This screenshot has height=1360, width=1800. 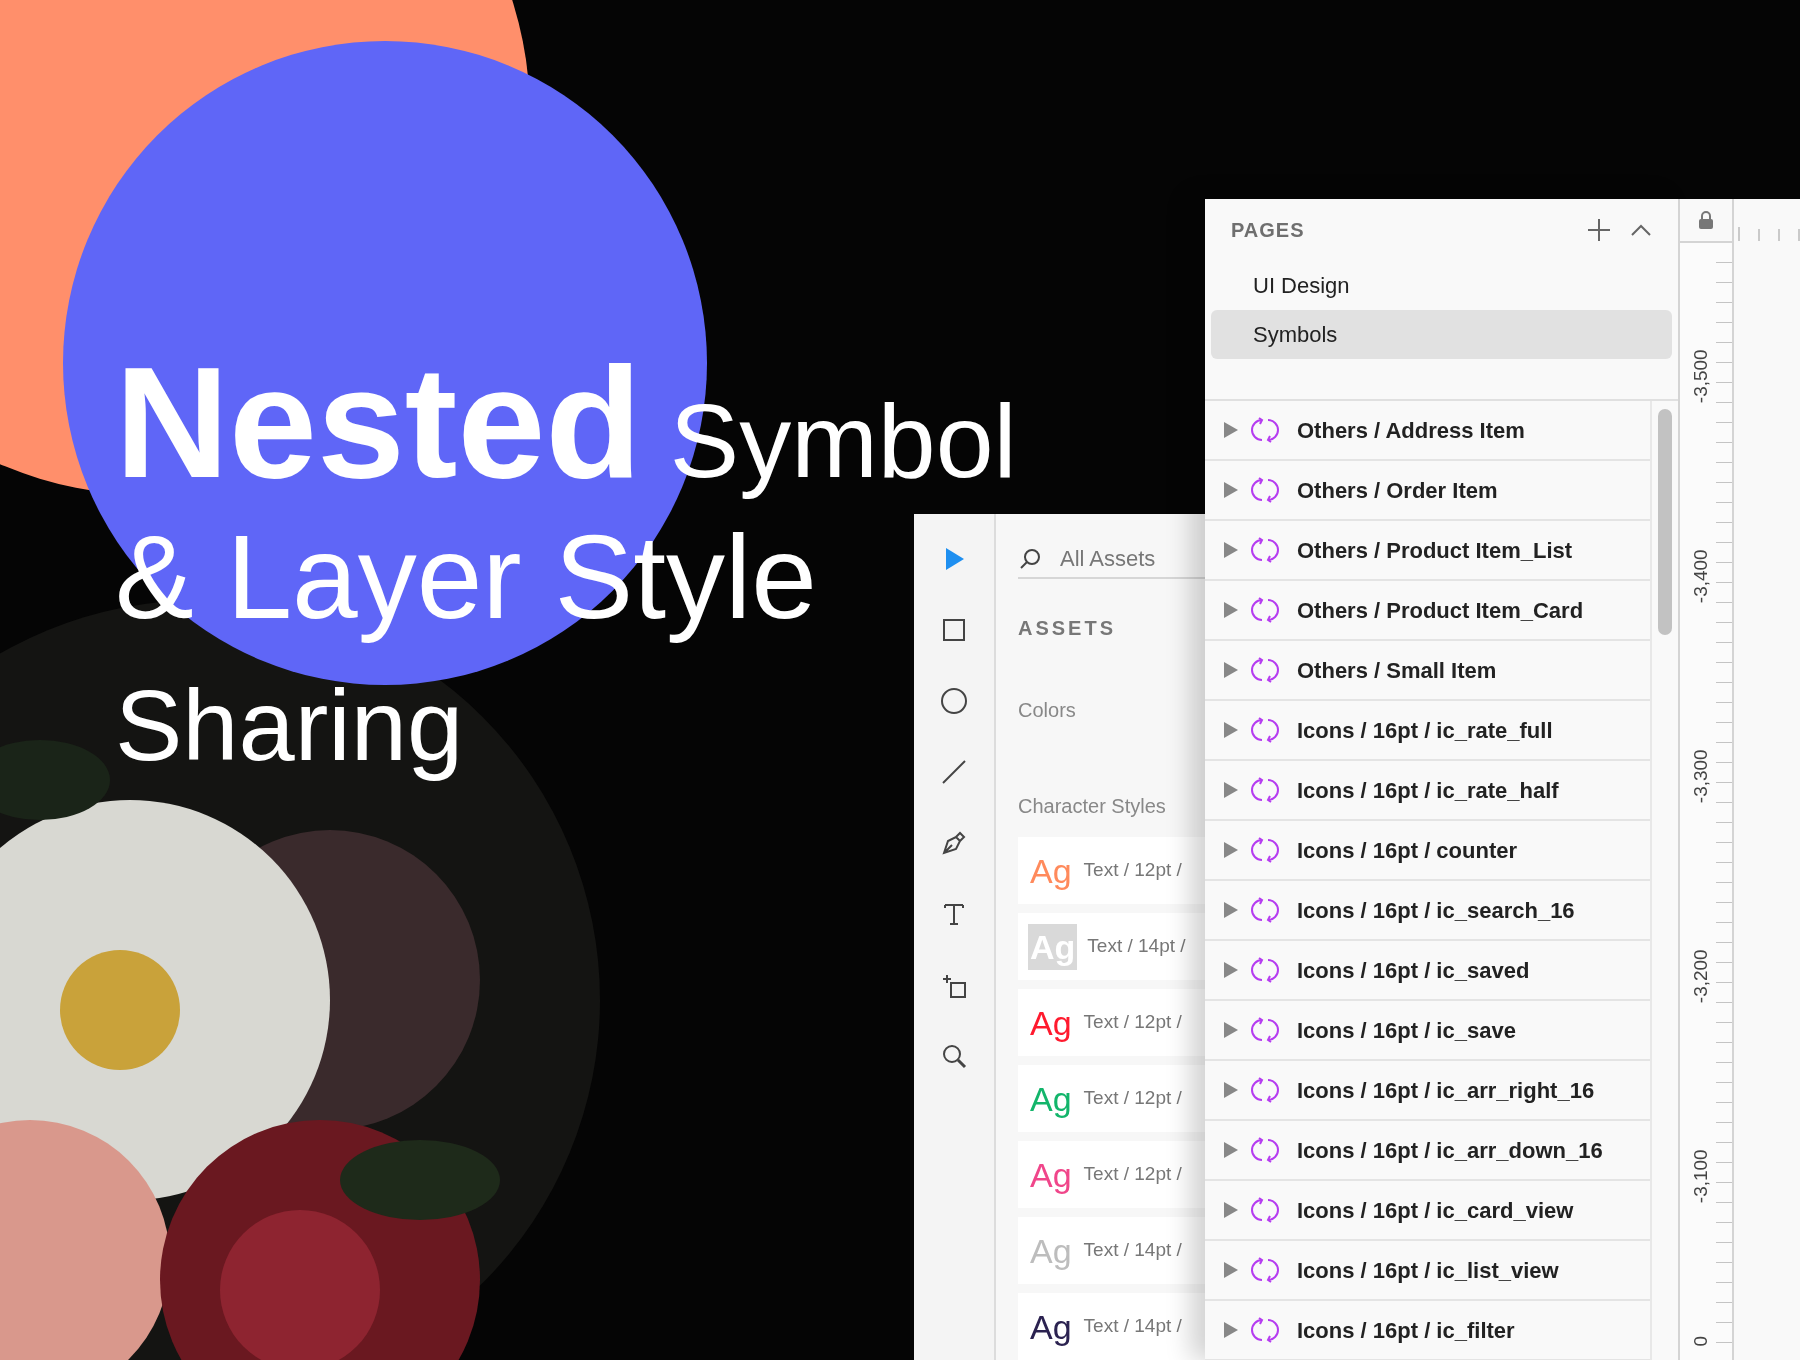 I want to click on symbol-name: Icons / 16pt / ic_list_view, so click(x=1428, y=1270).